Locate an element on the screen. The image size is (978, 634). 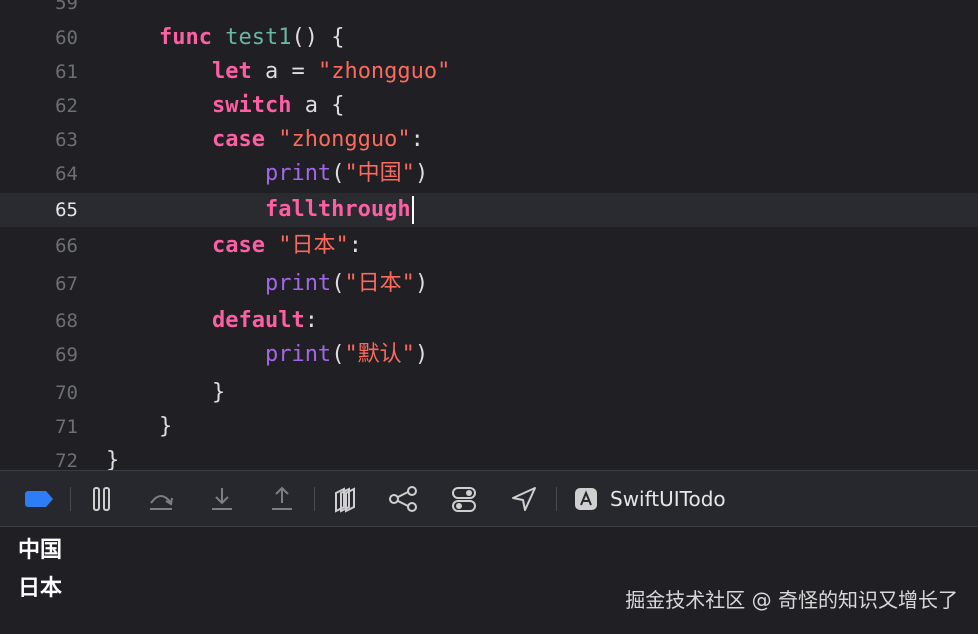
line-number: 63 is located at coordinates (66, 140).